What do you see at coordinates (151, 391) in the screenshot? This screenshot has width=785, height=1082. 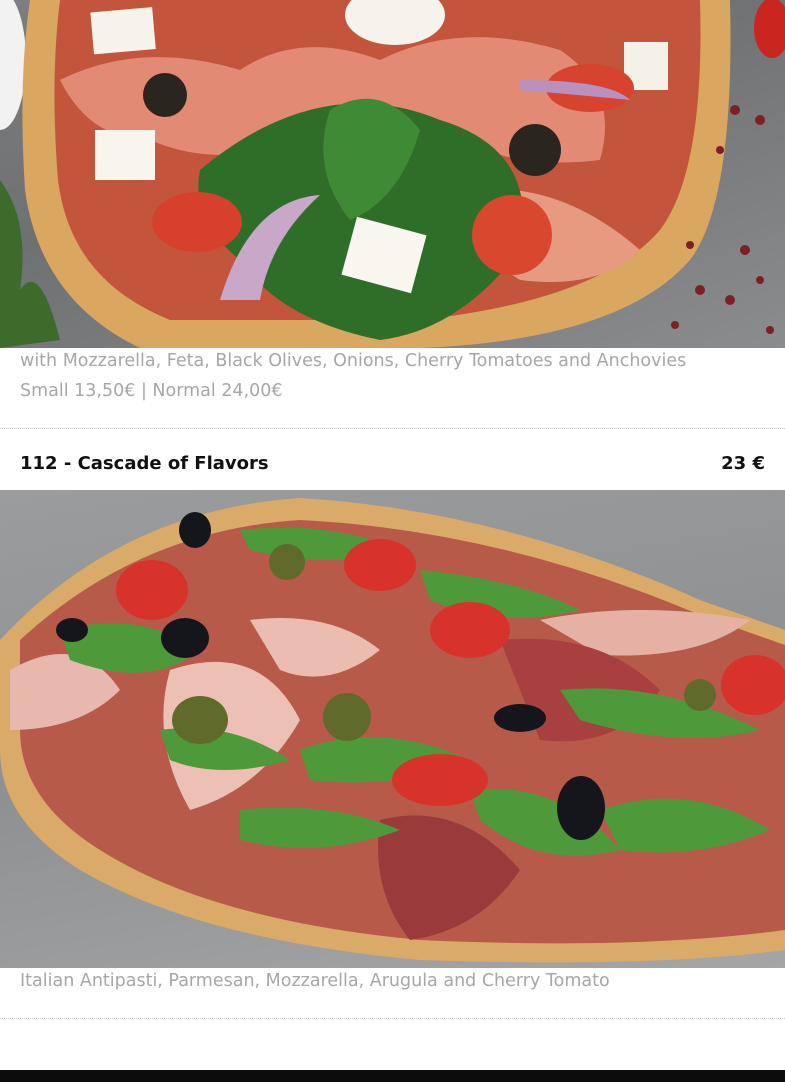 I see `item-size-prices: Small 13,50€ | Normal 24,00€` at bounding box center [151, 391].